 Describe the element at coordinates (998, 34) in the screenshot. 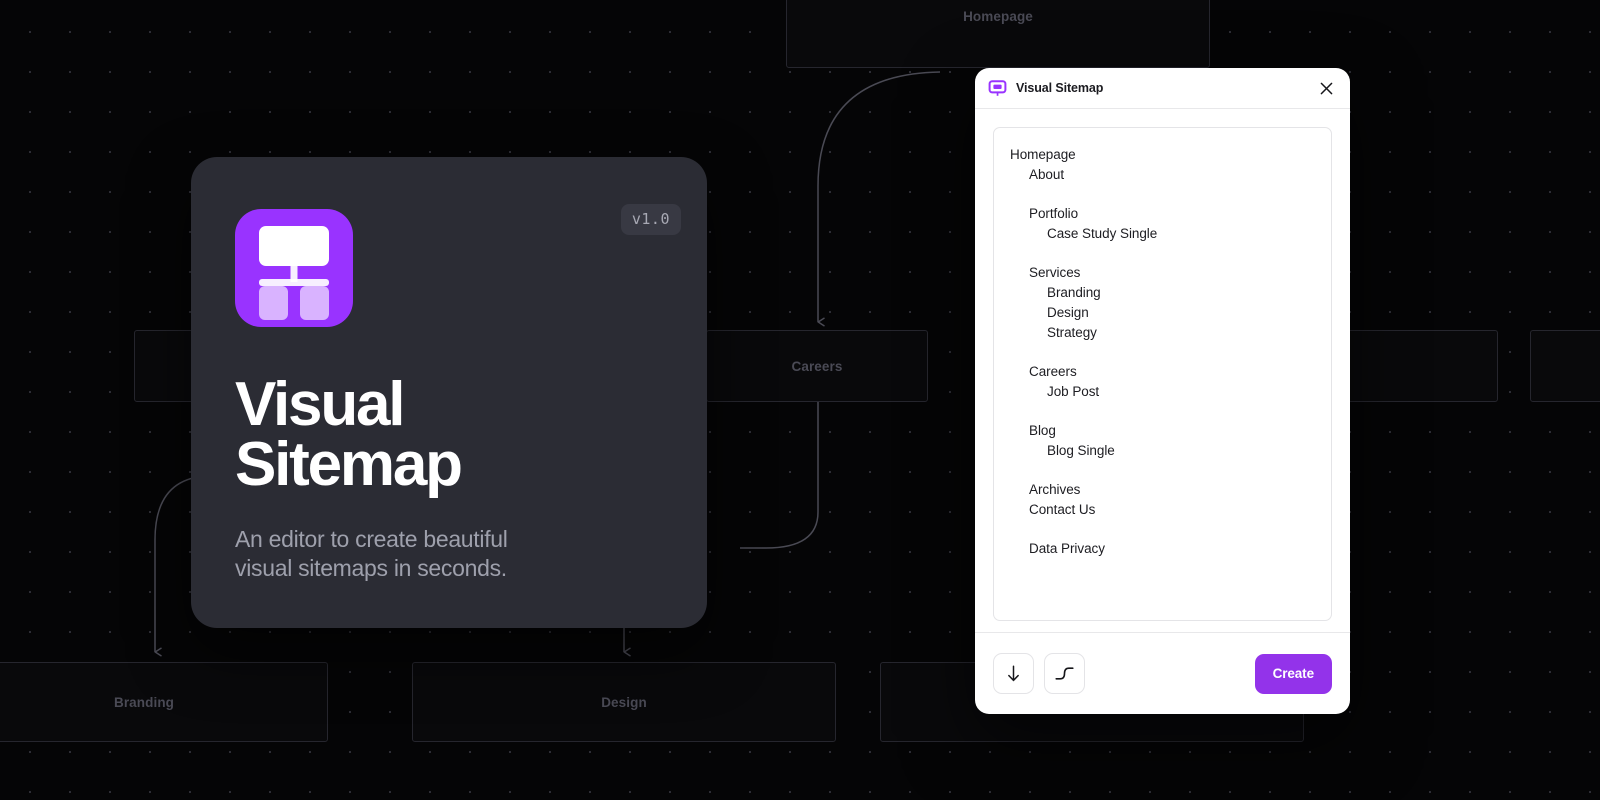

I see `canvas-node: Homepage` at that location.